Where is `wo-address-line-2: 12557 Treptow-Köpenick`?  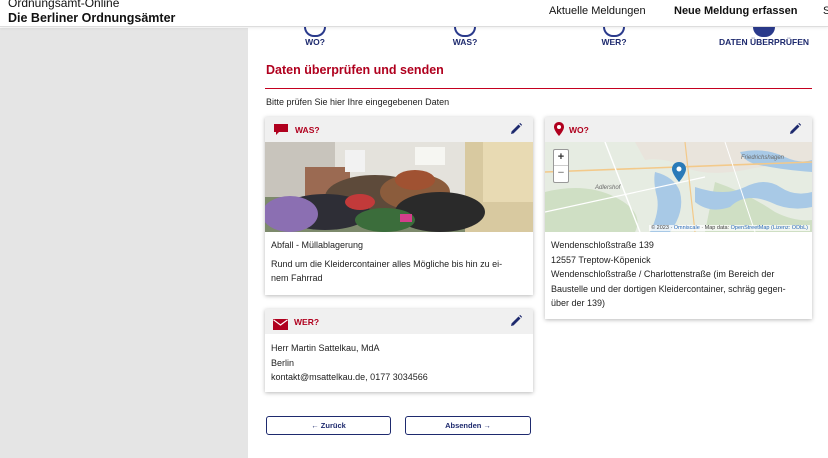
wo-address-line-2: 12557 Treptow-Köpenick is located at coordinates (601, 259).